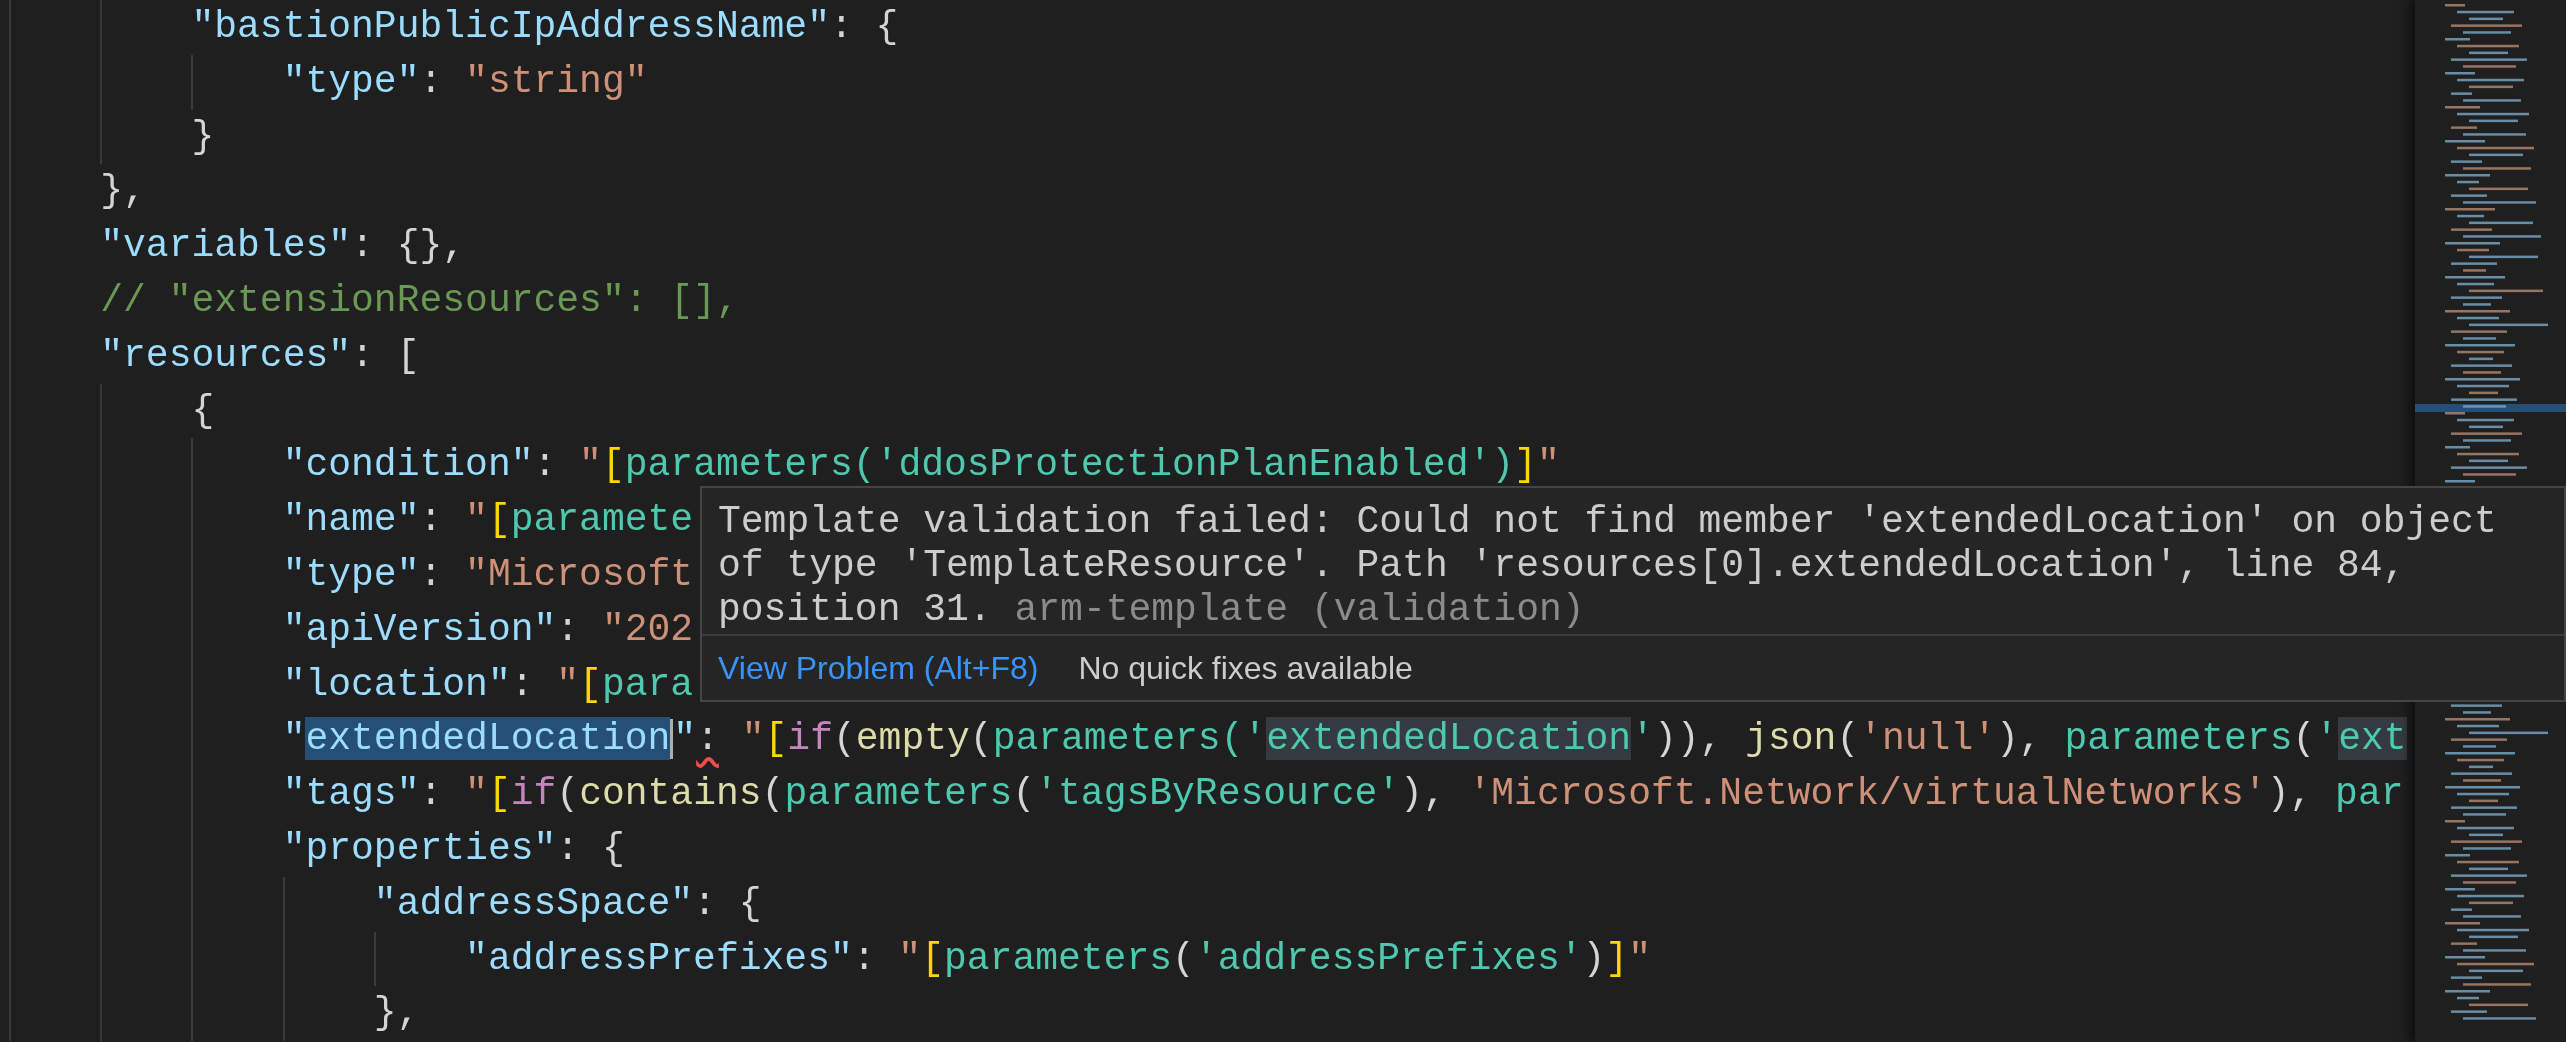 The width and height of the screenshot is (2566, 1042). I want to click on view-problem-link: View Problem (Alt+F8), so click(878, 668).